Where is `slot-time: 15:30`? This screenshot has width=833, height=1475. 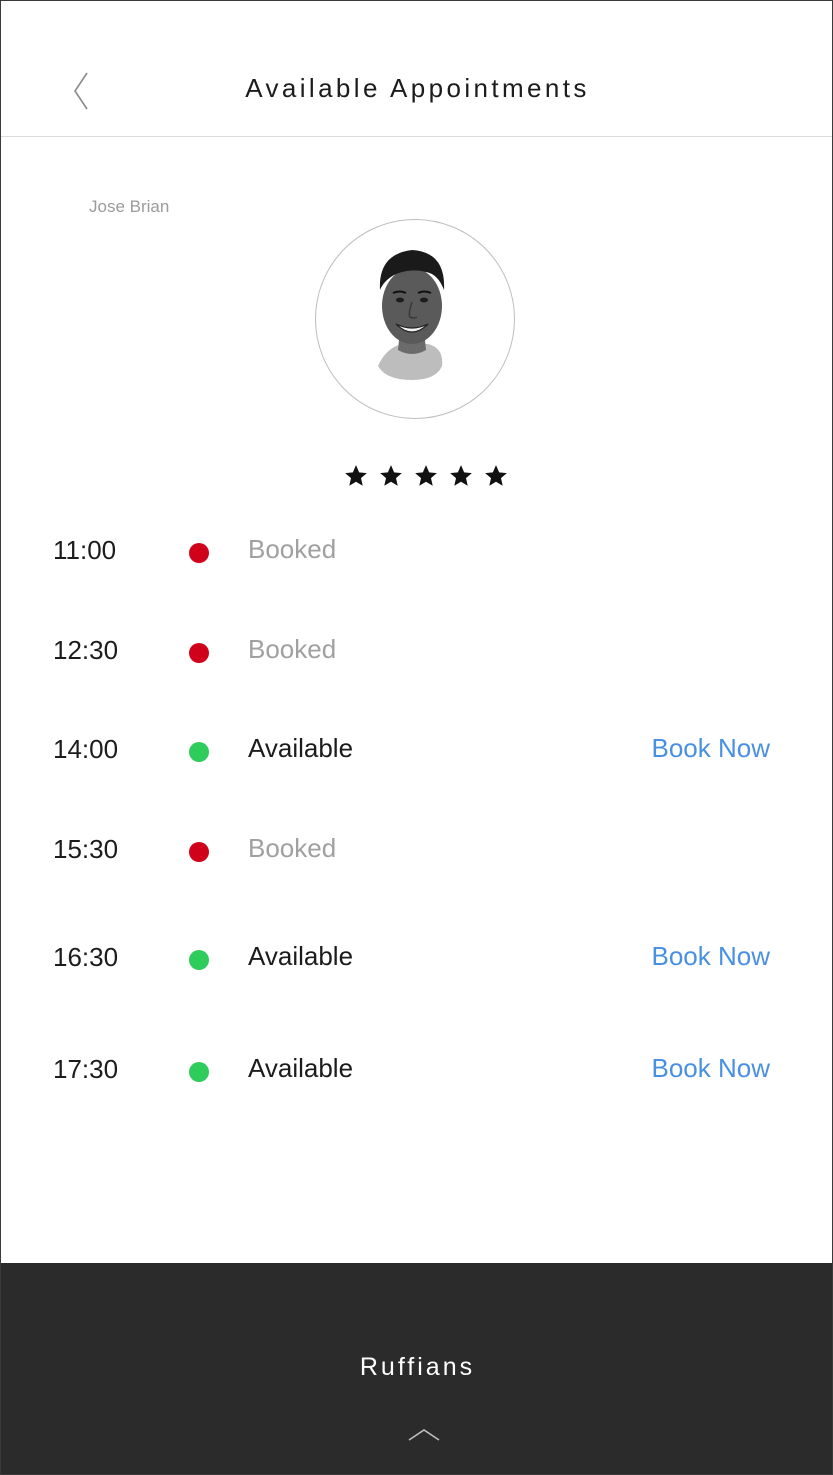 slot-time: 15:30 is located at coordinates (86, 849).